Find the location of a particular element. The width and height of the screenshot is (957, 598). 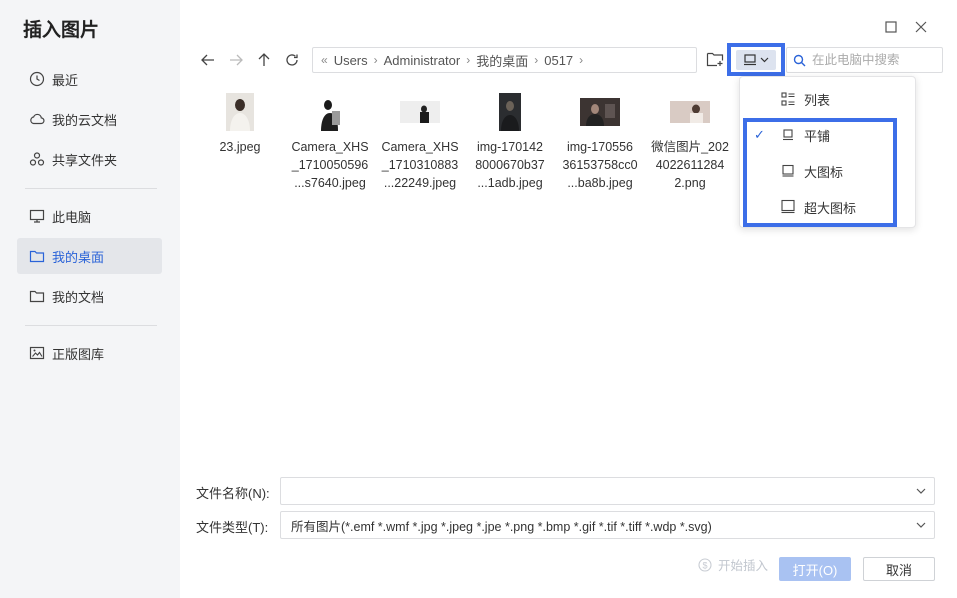

file-name-line: 23.jpeg is located at coordinates (240, 147).